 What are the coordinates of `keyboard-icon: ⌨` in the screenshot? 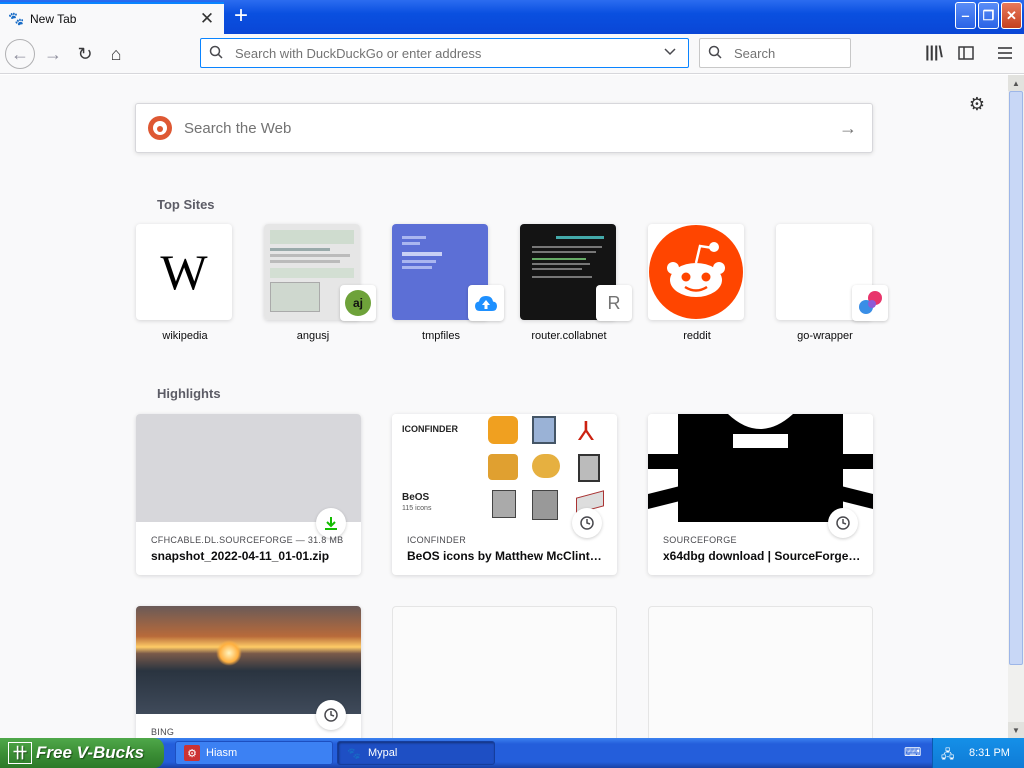 It's located at (912, 753).